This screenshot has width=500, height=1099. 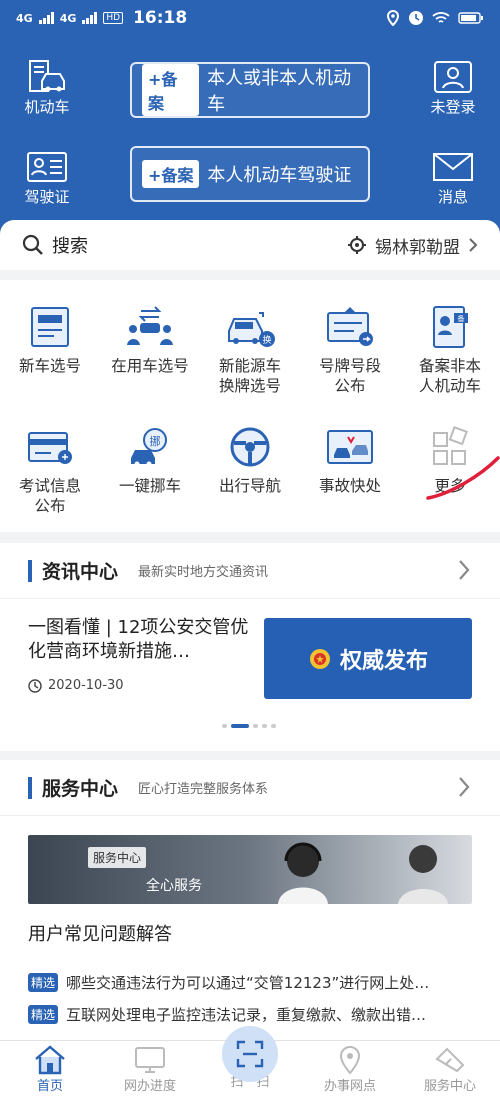 What do you see at coordinates (319, 658) in the screenshot?
I see `police-emblem-icon` at bounding box center [319, 658].